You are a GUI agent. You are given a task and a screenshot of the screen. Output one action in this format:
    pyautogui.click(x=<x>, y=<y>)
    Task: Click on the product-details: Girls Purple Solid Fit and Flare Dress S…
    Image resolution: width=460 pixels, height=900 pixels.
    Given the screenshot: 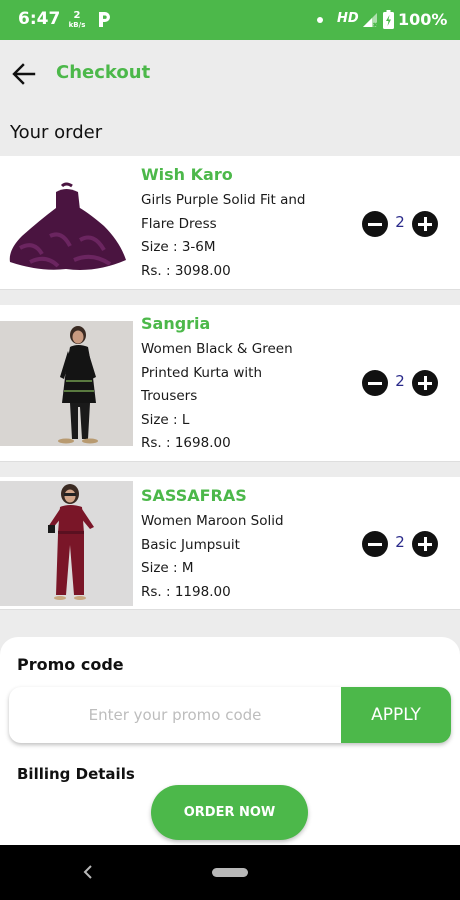 What is the action you would take?
    pyautogui.click(x=223, y=236)
    